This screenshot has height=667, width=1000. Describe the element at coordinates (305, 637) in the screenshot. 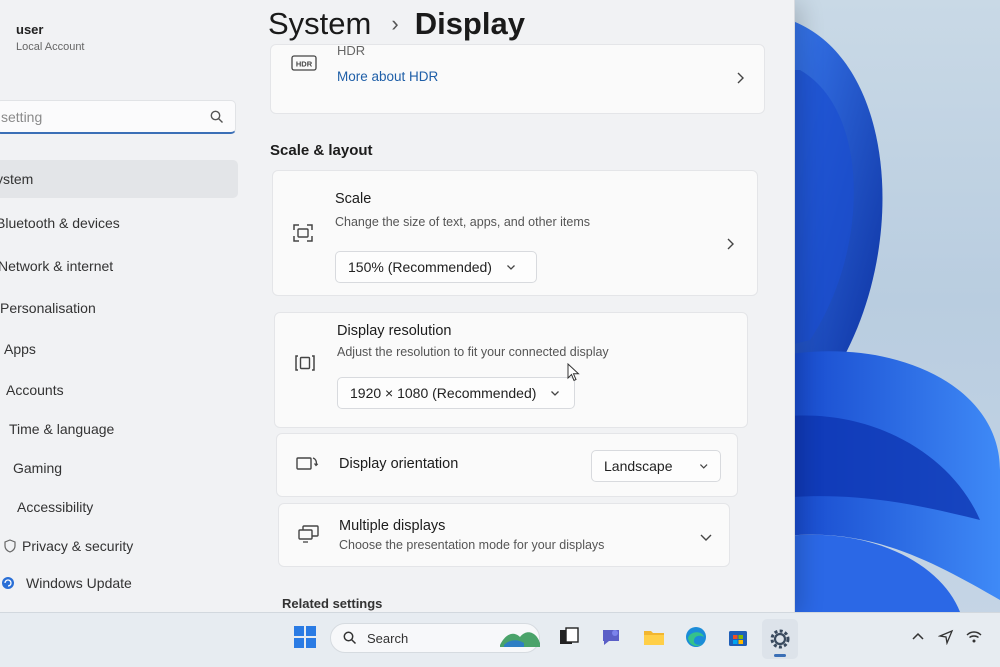

I see `start-icon` at that location.